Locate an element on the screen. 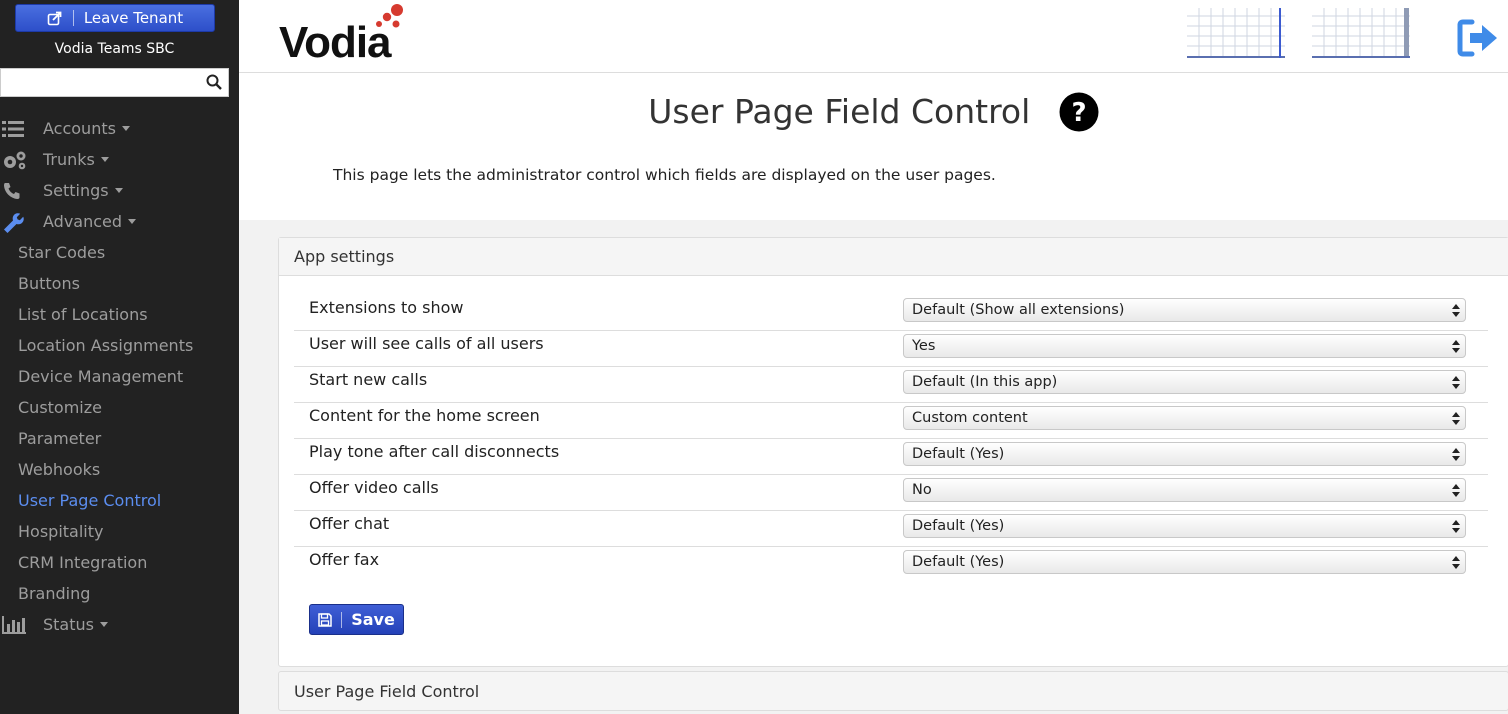  sidebar-item-customize: Customize is located at coordinates (119, 407).